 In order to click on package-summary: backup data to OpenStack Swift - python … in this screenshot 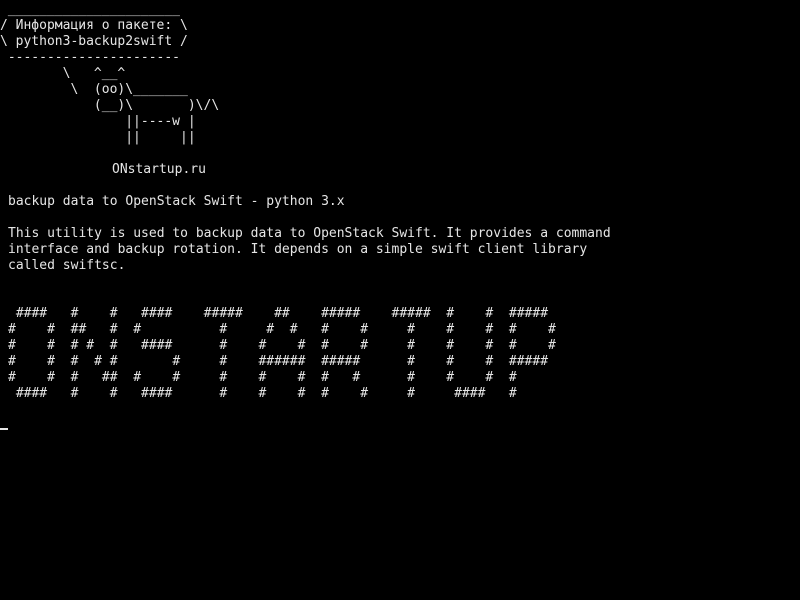, I will do `click(176, 201)`.